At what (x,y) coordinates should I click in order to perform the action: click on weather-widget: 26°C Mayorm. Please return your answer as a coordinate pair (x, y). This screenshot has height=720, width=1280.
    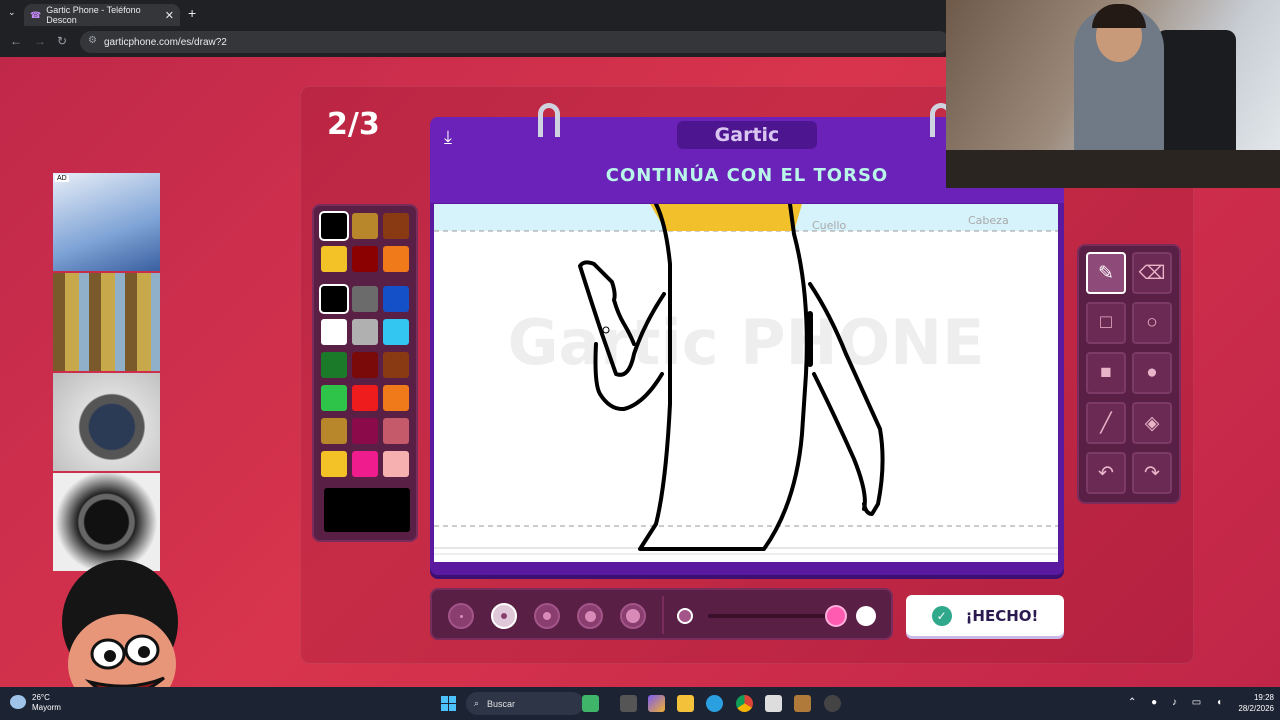
    Looking at the image, I should click on (35, 703).